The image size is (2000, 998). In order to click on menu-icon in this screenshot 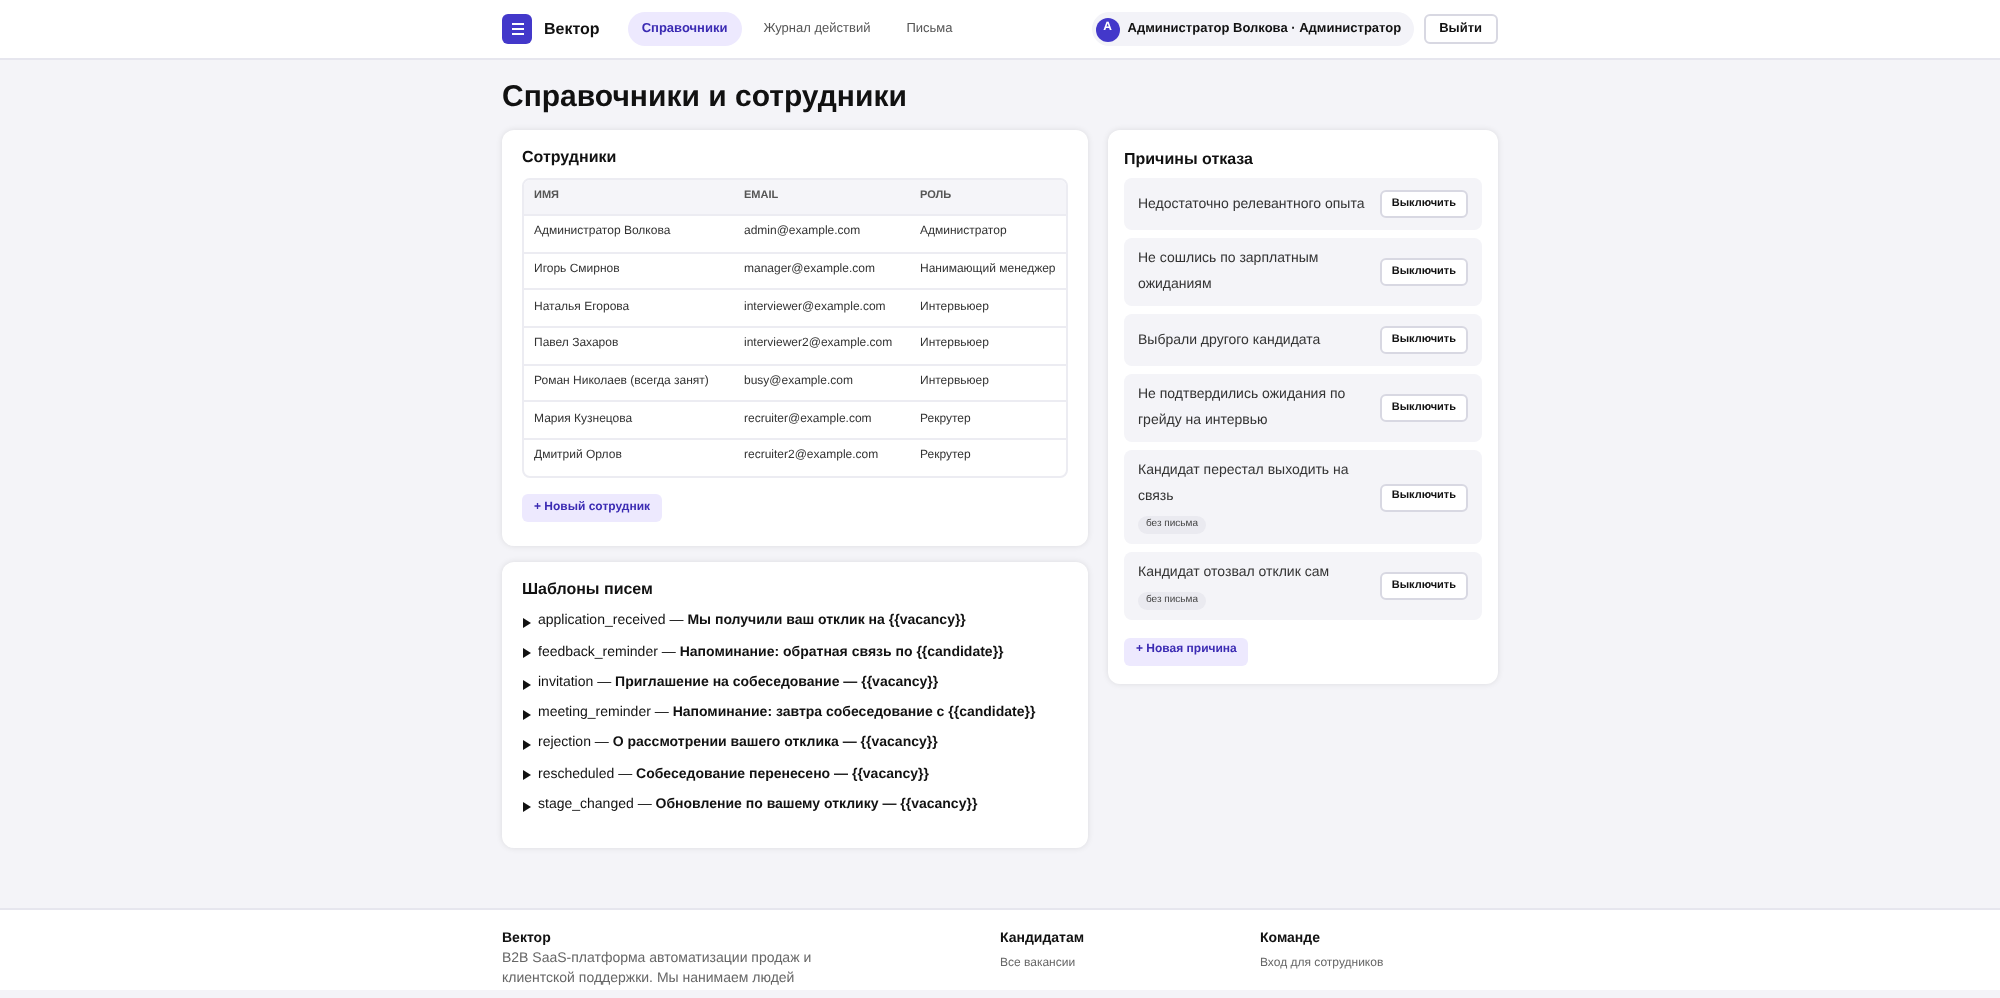, I will do `click(517, 29)`.